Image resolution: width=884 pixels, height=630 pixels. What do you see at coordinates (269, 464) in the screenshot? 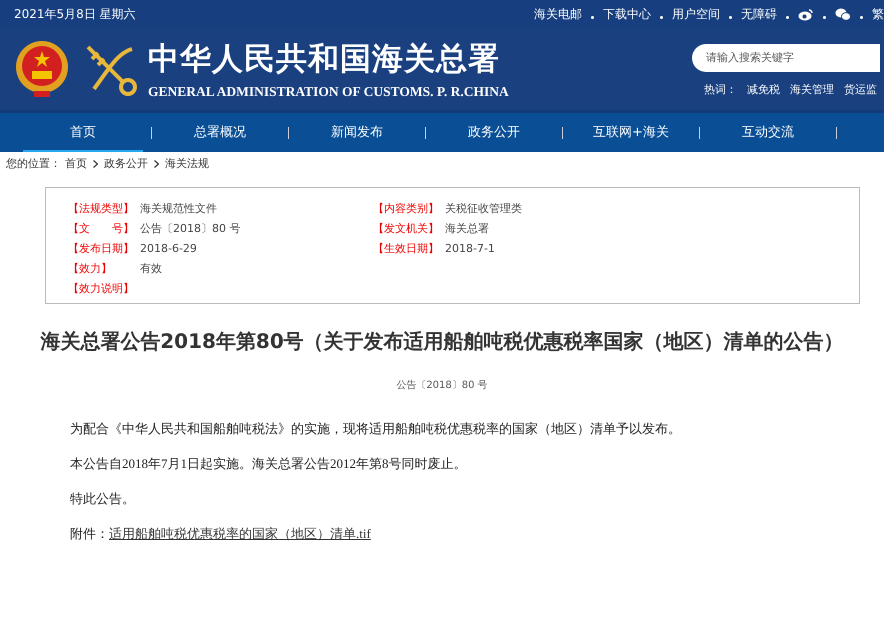
I see `paragraph: 本公告自2018年7月1日起实施。海关总署公告2012年第8号同时废止。` at bounding box center [269, 464].